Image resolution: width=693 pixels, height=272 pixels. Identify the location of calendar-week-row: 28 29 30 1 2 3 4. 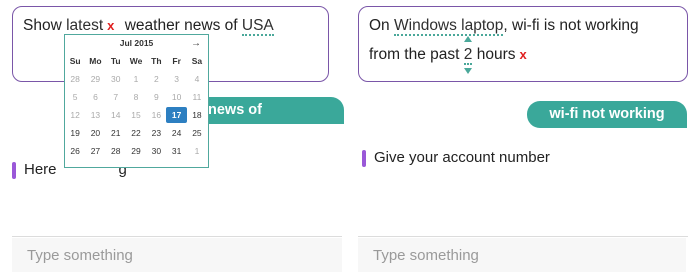
(136, 79).